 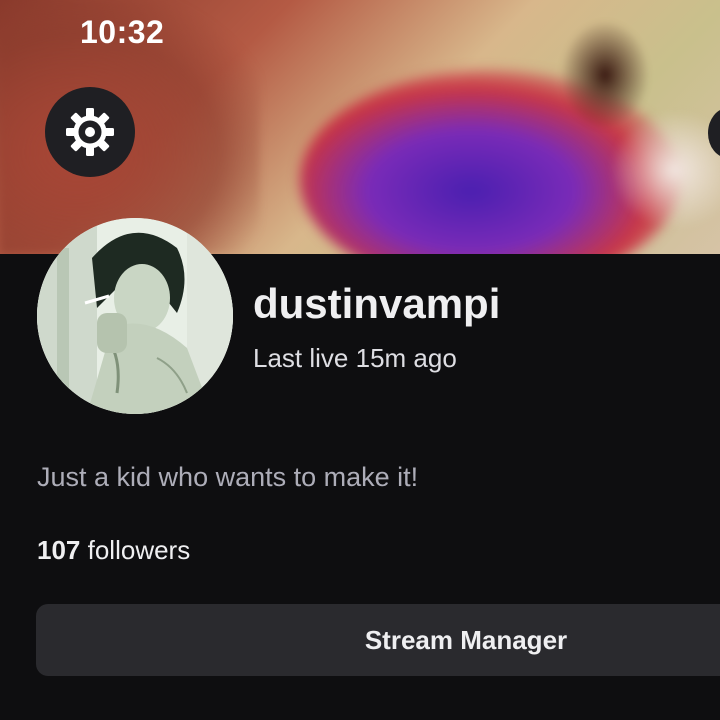 I want to click on settings-button, so click(x=90, y=132).